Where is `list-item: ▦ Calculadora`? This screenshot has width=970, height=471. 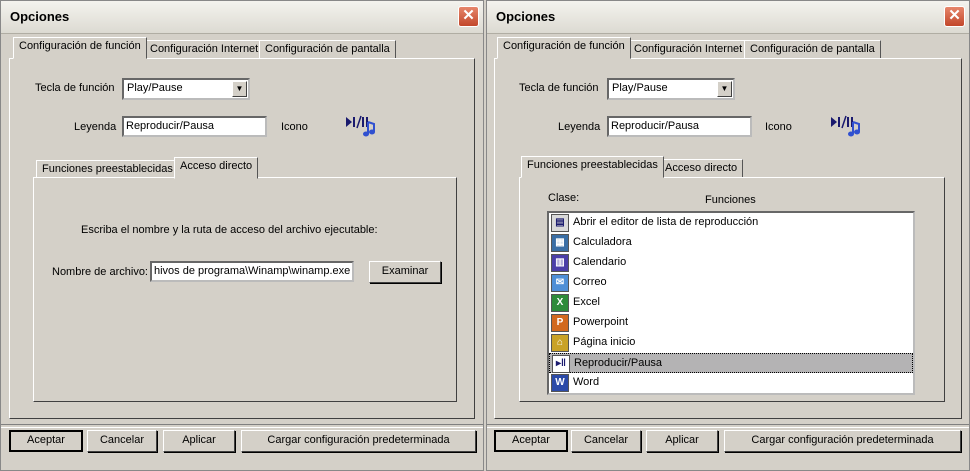
list-item: ▦ Calculadora is located at coordinates (731, 243).